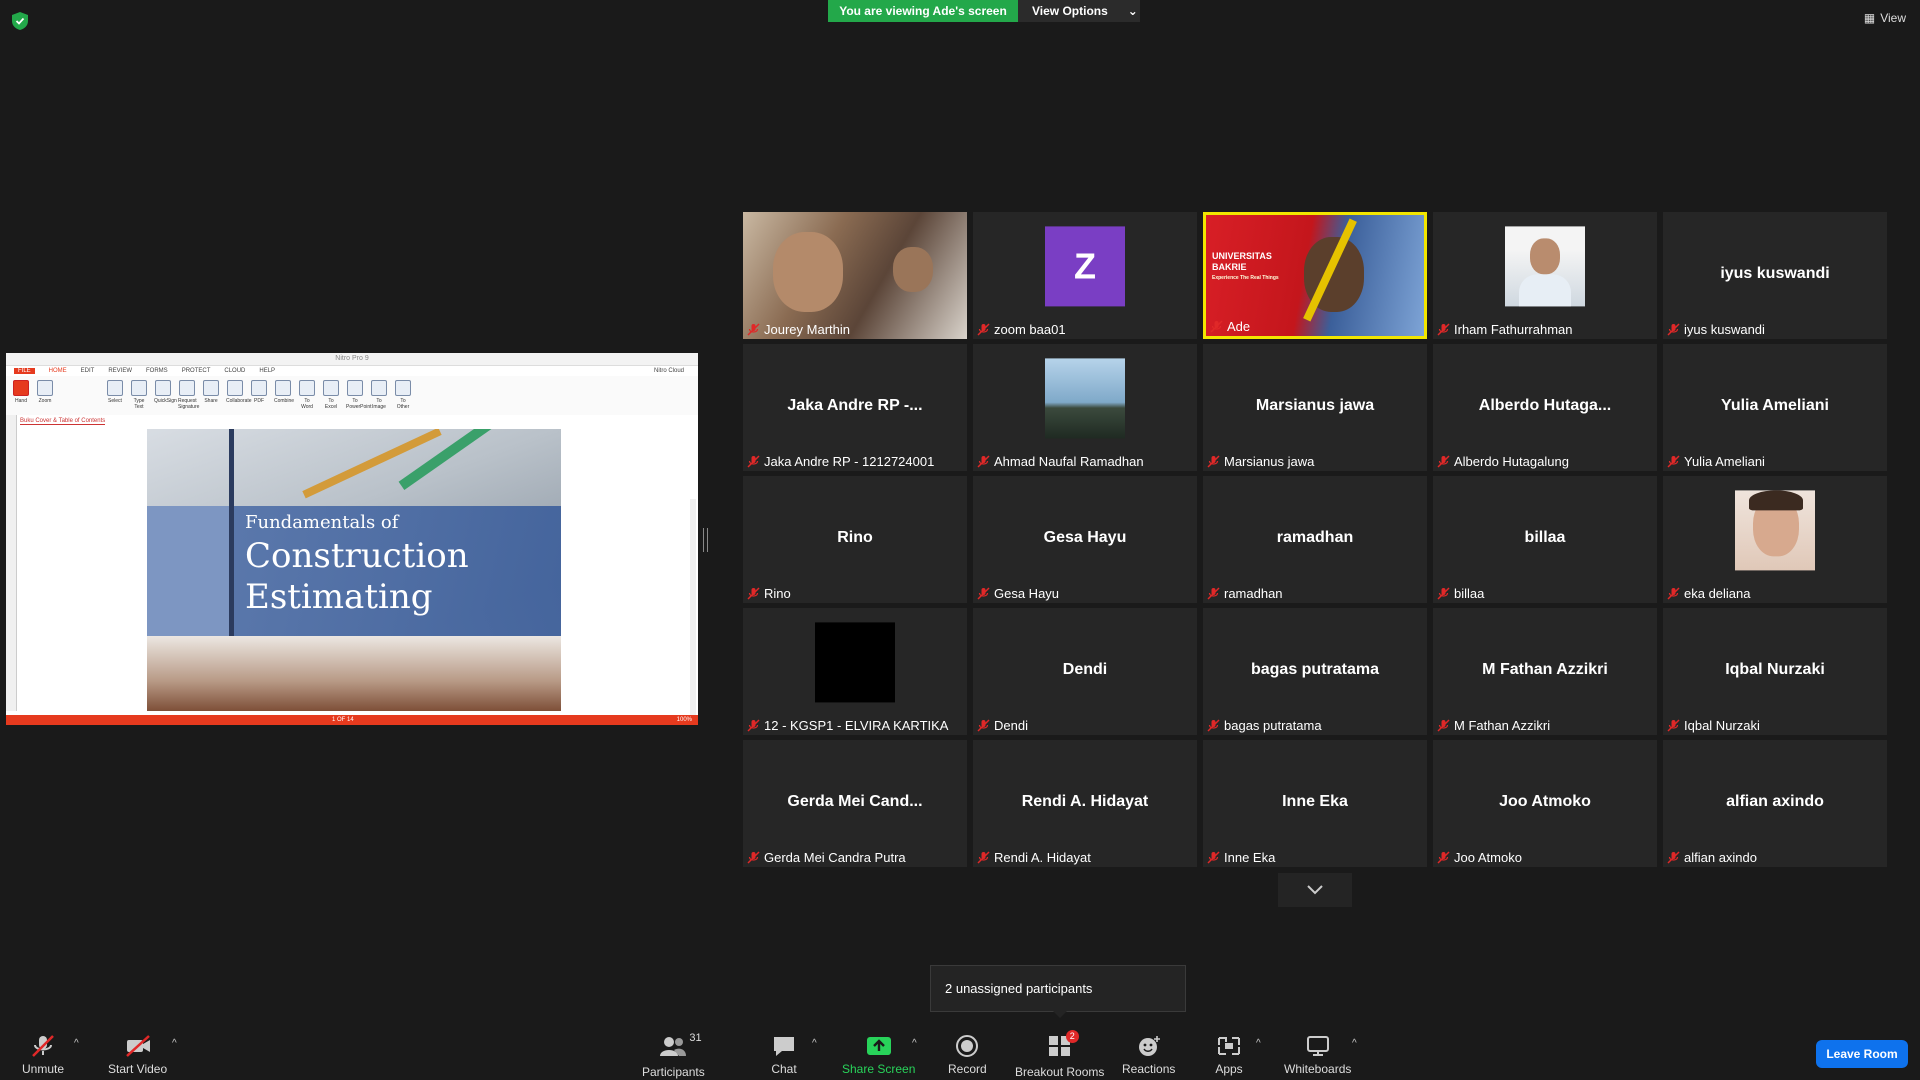 Image resolution: width=1920 pixels, height=1080 pixels. Describe the element at coordinates (239, 392) in the screenshot. I see `tool-collaborate: Collaborate` at that location.